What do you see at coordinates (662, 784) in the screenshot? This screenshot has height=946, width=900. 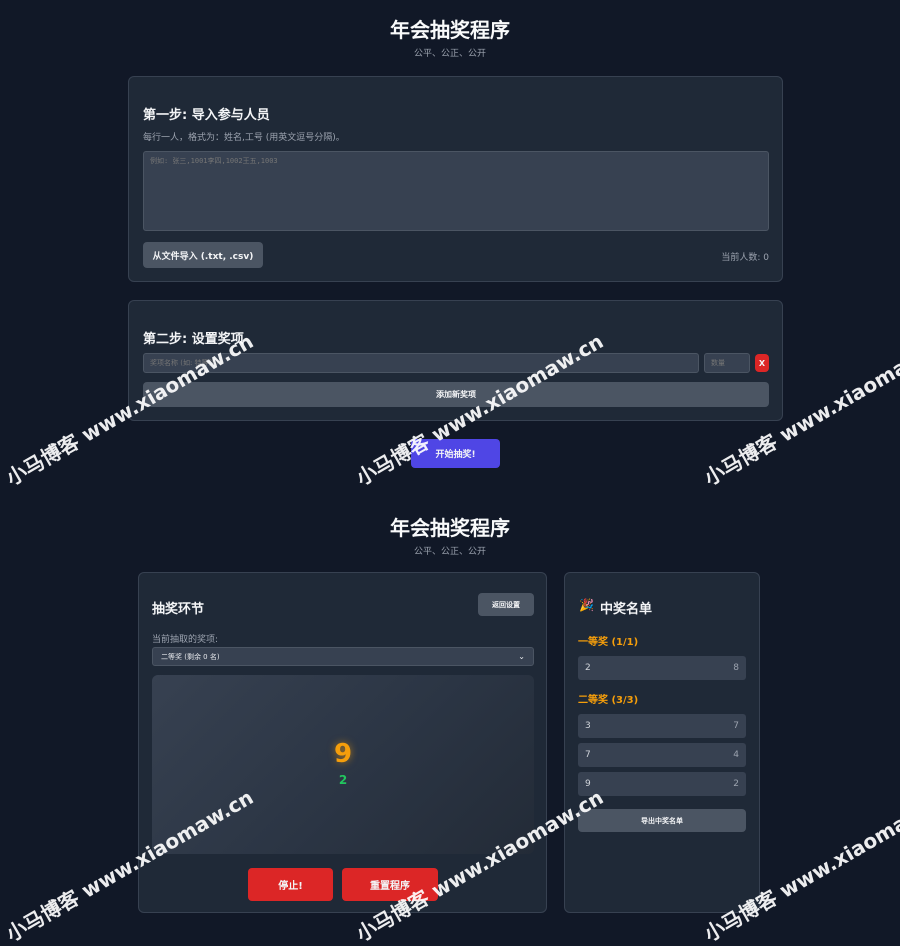 I see `winner-row: 9 2` at bounding box center [662, 784].